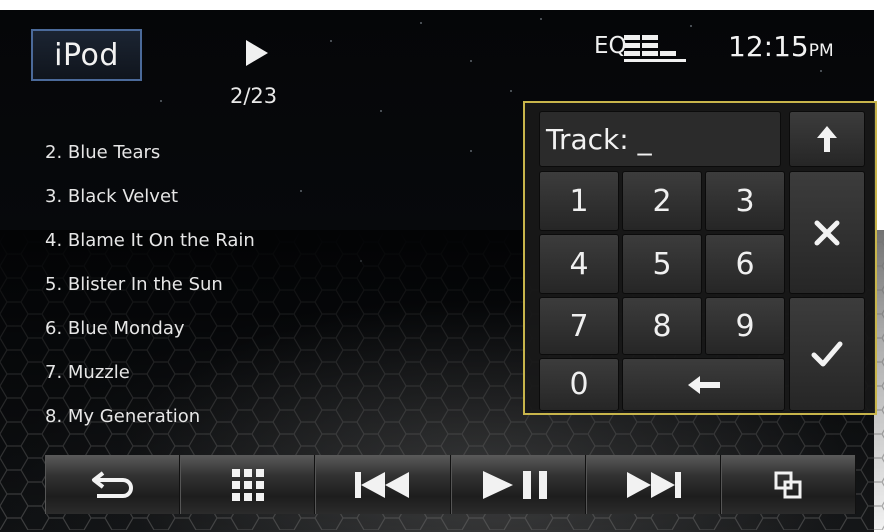  I want to click on backspace-button, so click(703, 384).